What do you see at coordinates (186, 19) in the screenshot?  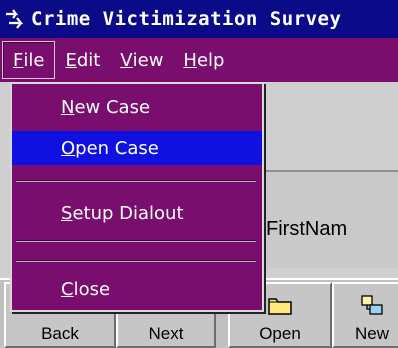 I see `window-title: Crime Victimization Survey` at bounding box center [186, 19].